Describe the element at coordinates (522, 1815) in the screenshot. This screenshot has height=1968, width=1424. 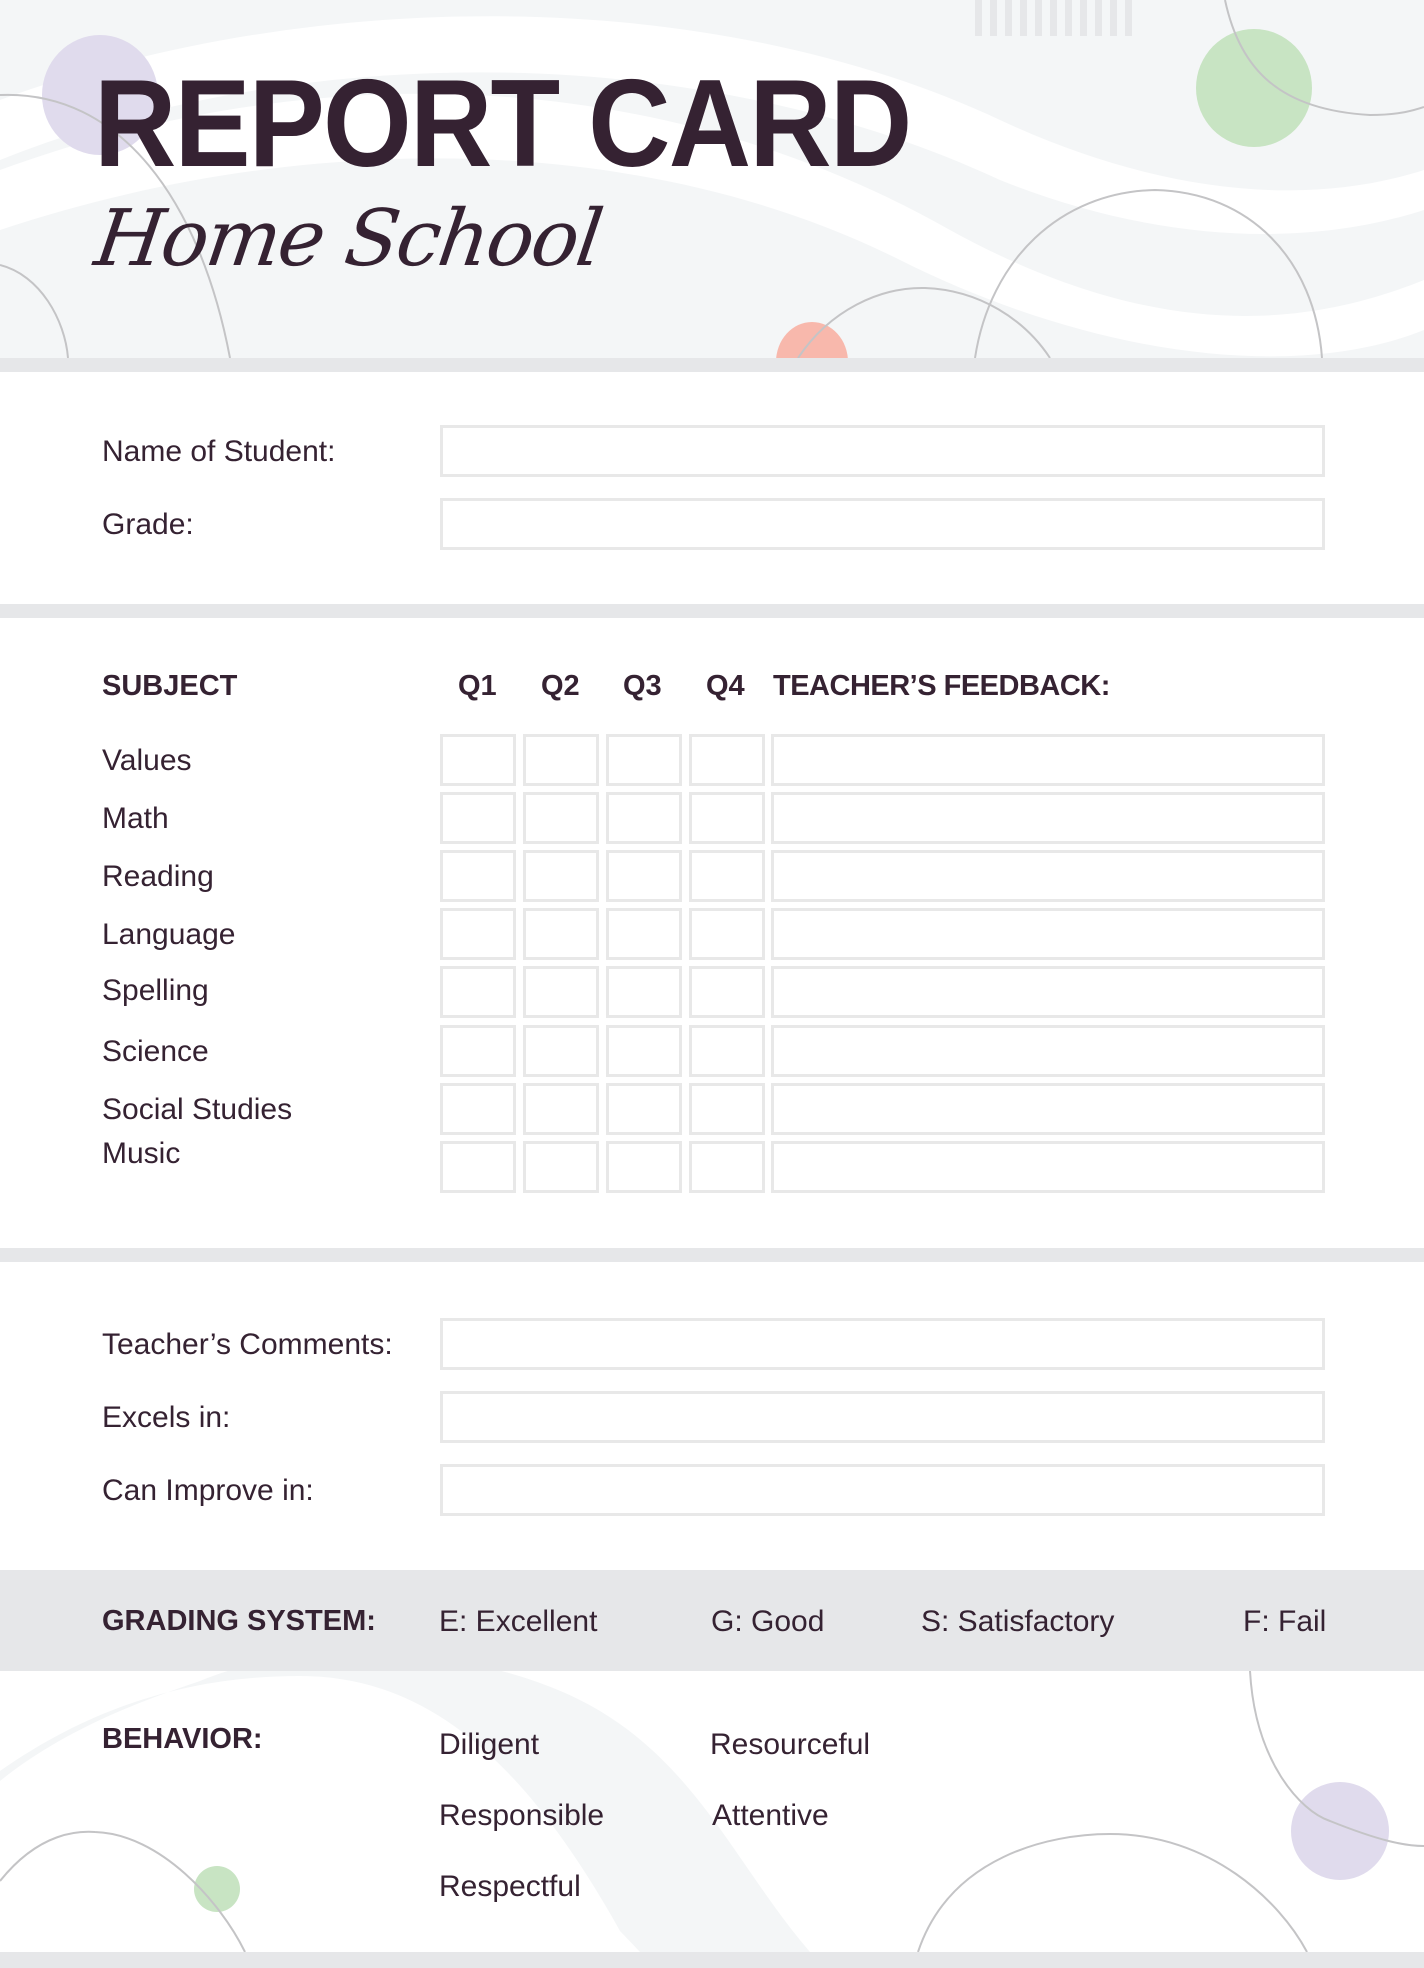
I see `behavior-trait: Responsible` at that location.